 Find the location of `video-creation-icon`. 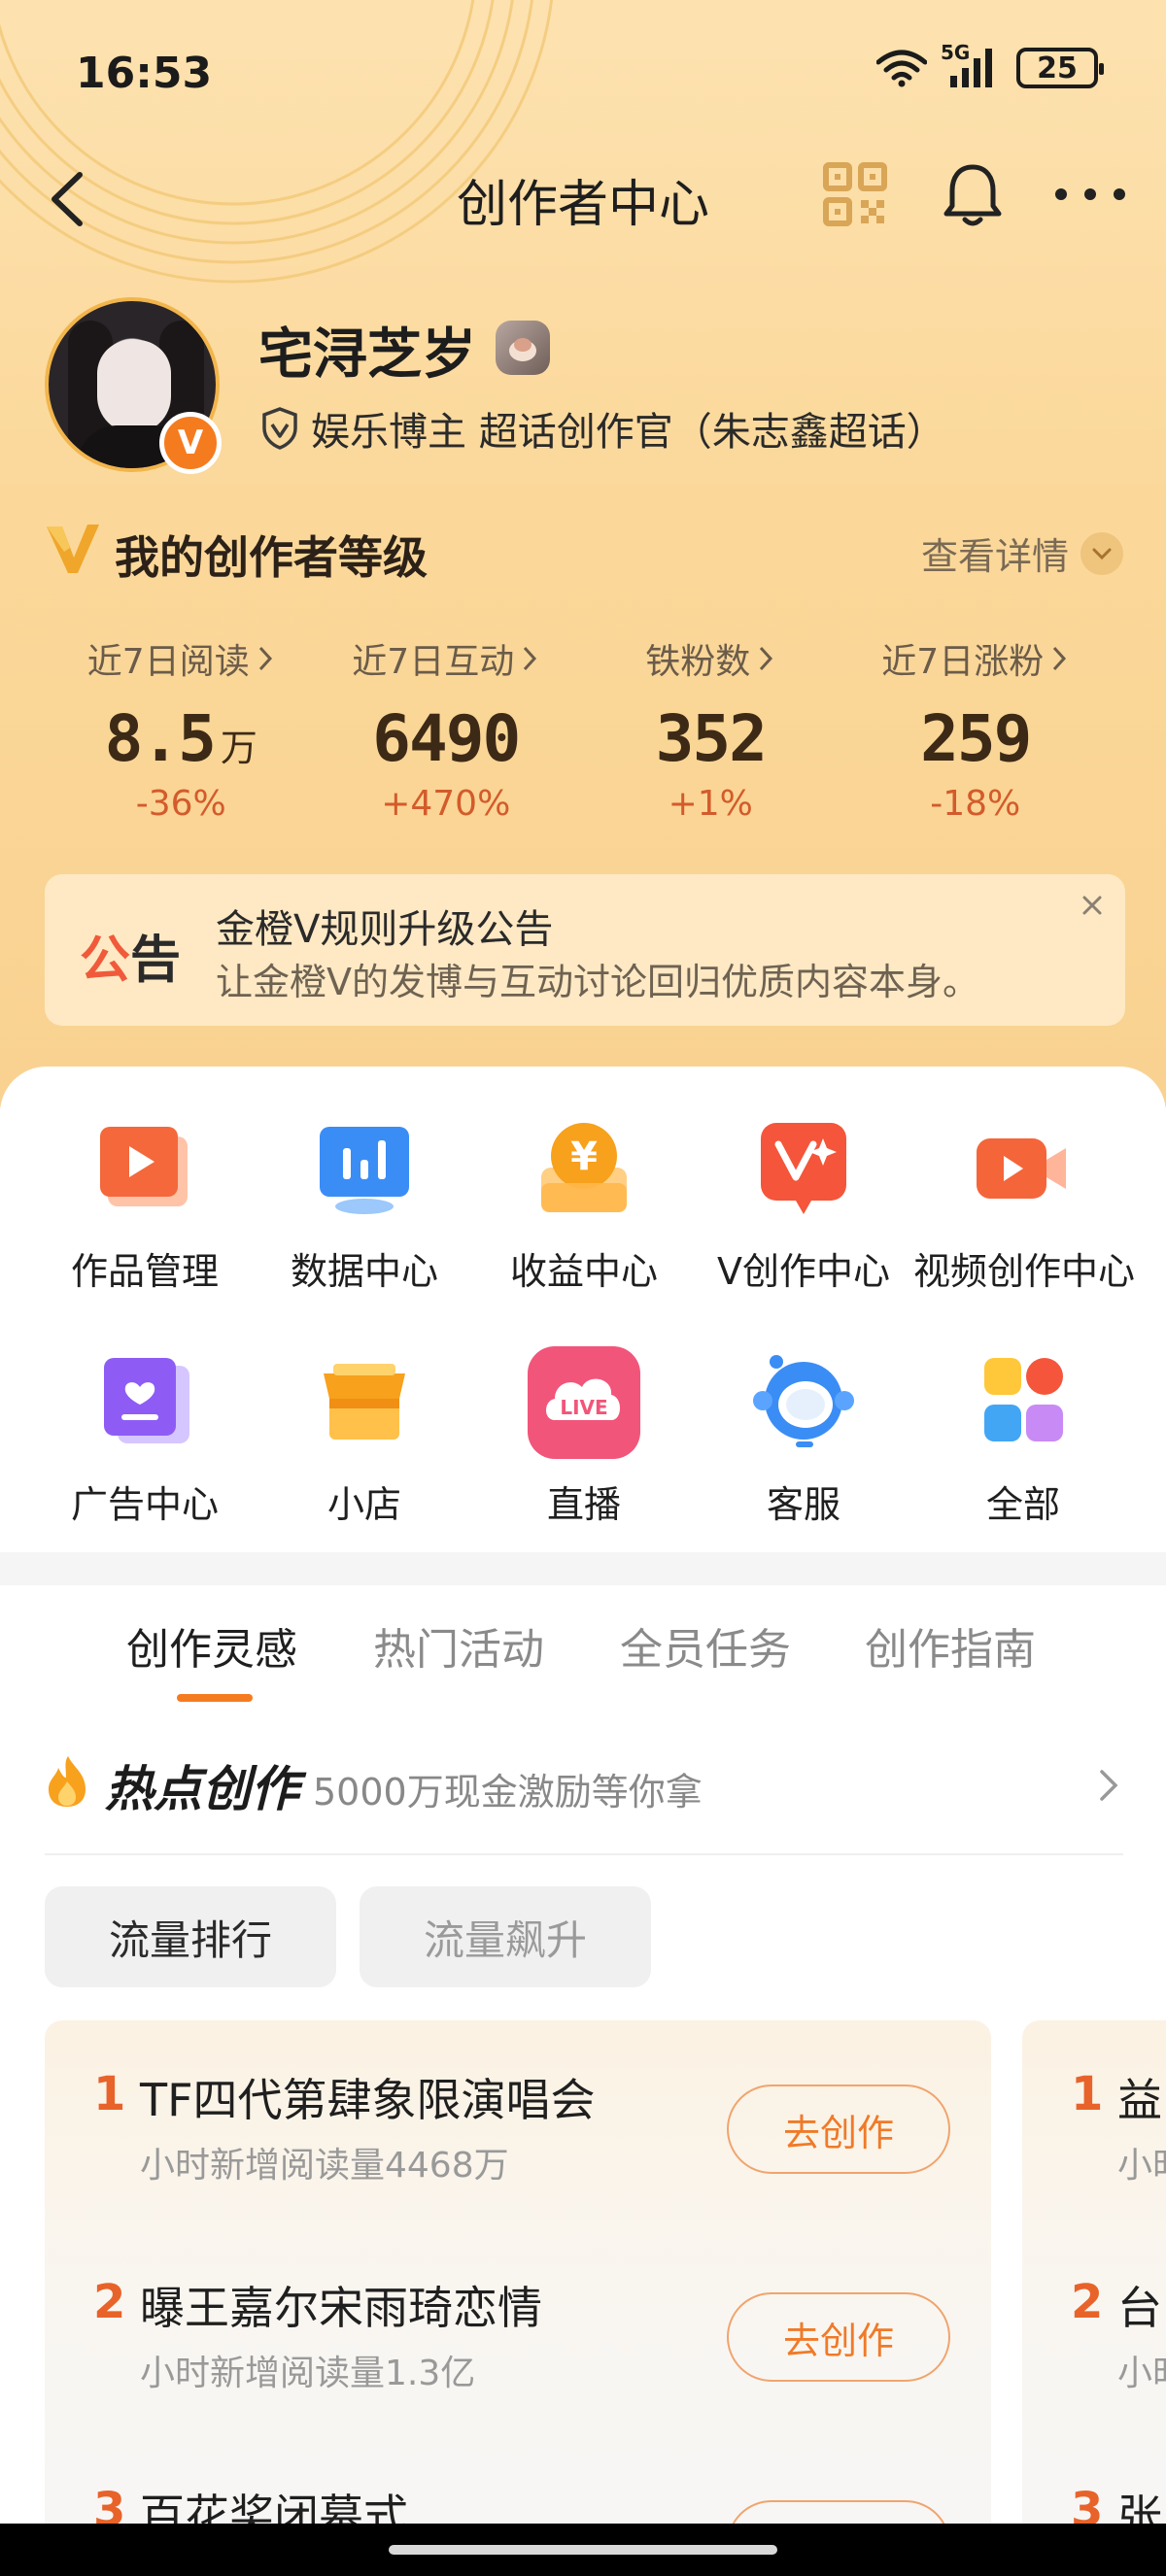

video-creation-icon is located at coordinates (1021, 1168).